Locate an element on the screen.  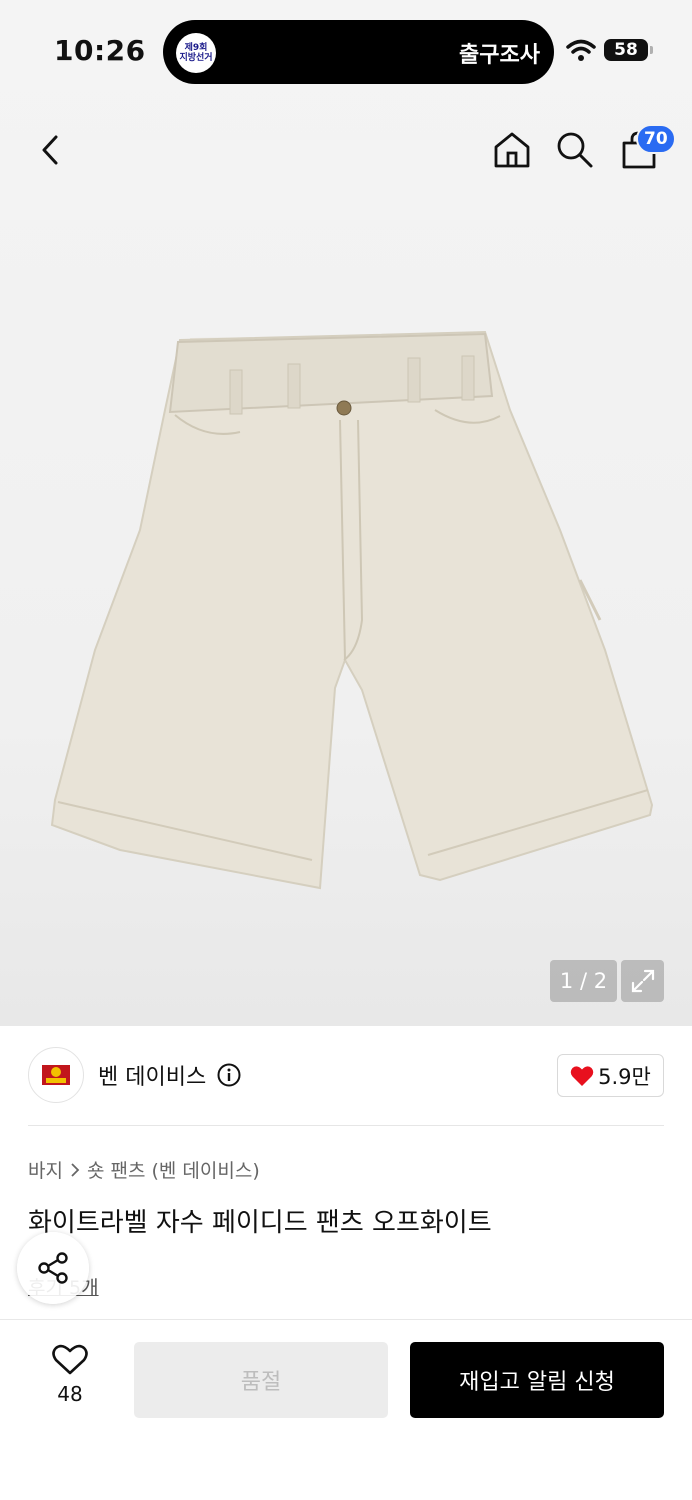
cart-count-badge: 70 is located at coordinates (656, 139).